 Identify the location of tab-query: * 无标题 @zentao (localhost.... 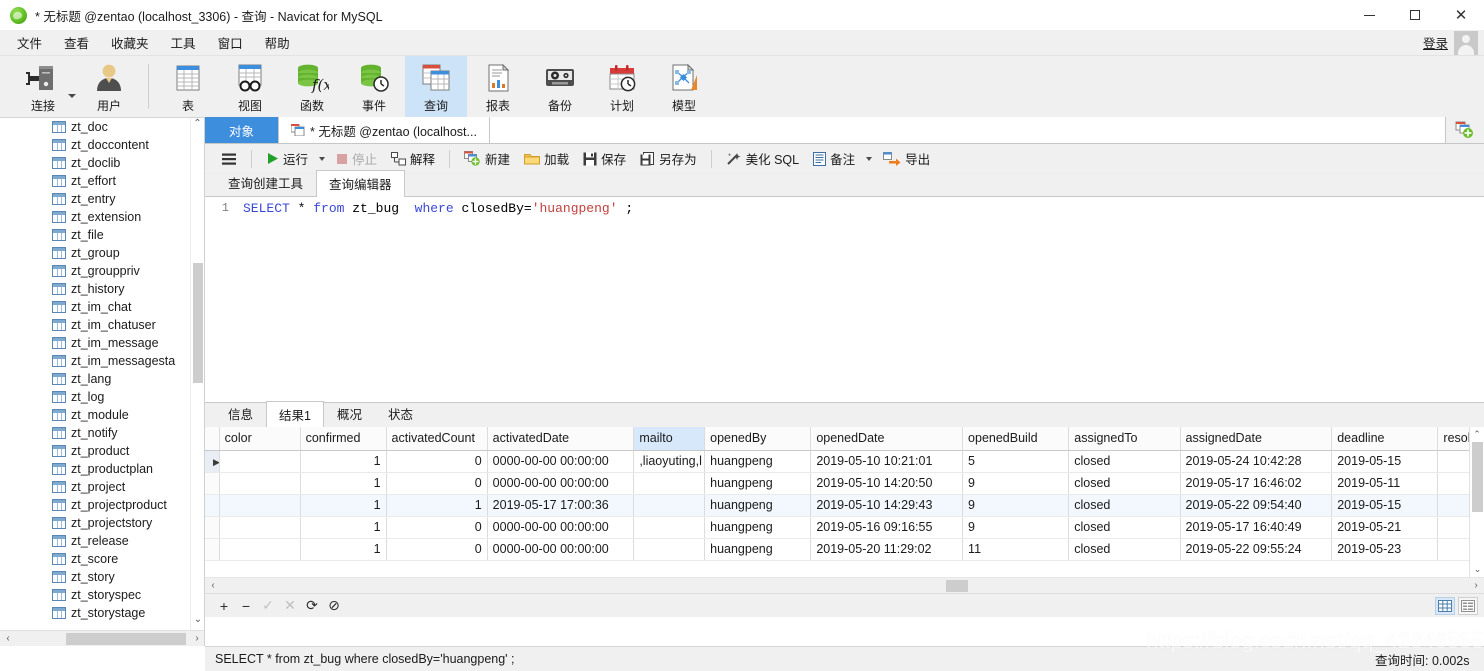
(384, 130).